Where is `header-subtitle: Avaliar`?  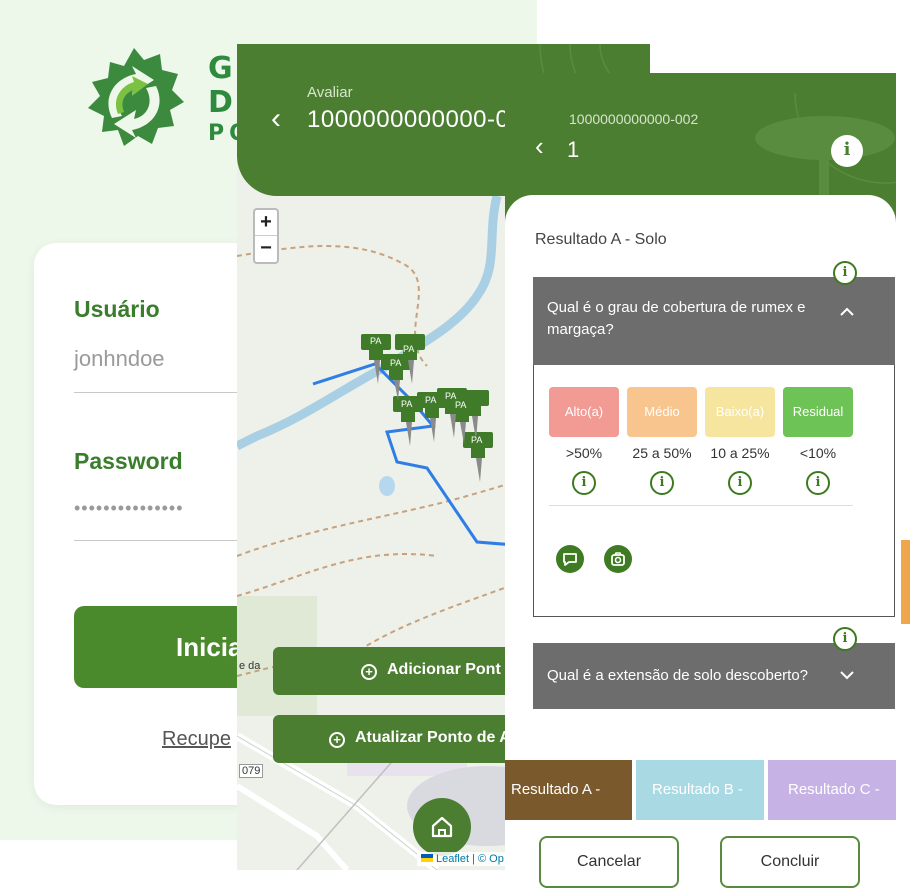 header-subtitle: Avaliar is located at coordinates (330, 92).